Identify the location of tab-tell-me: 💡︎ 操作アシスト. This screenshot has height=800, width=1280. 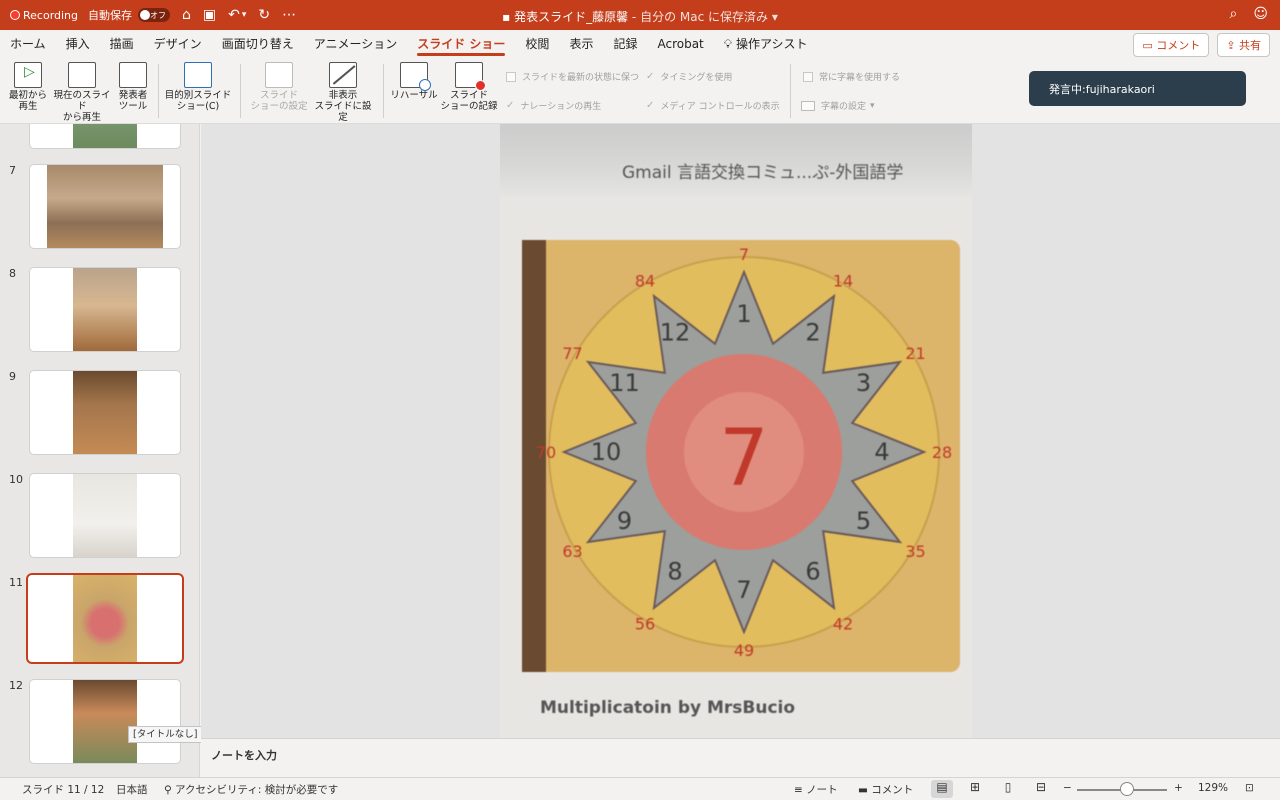
(766, 44).